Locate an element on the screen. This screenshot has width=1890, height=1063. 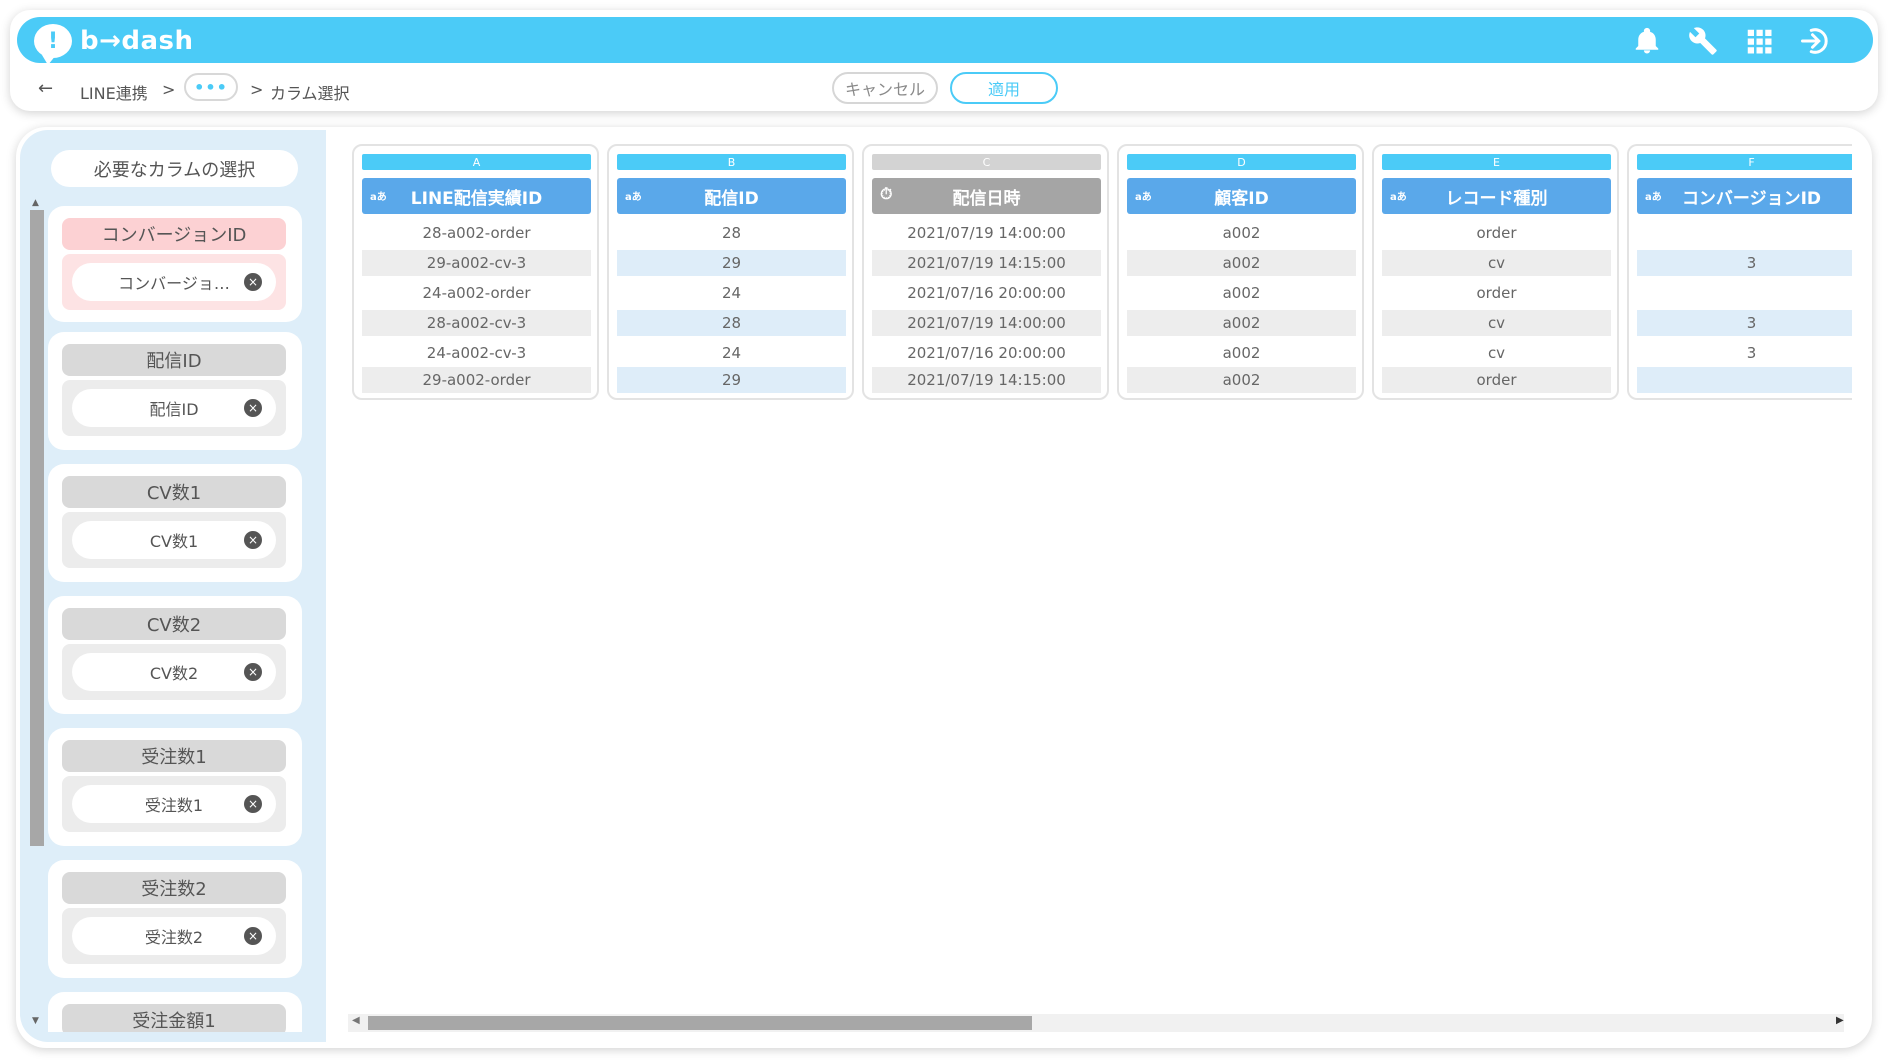
column-card-head: CV数2 is located at coordinates (174, 624).